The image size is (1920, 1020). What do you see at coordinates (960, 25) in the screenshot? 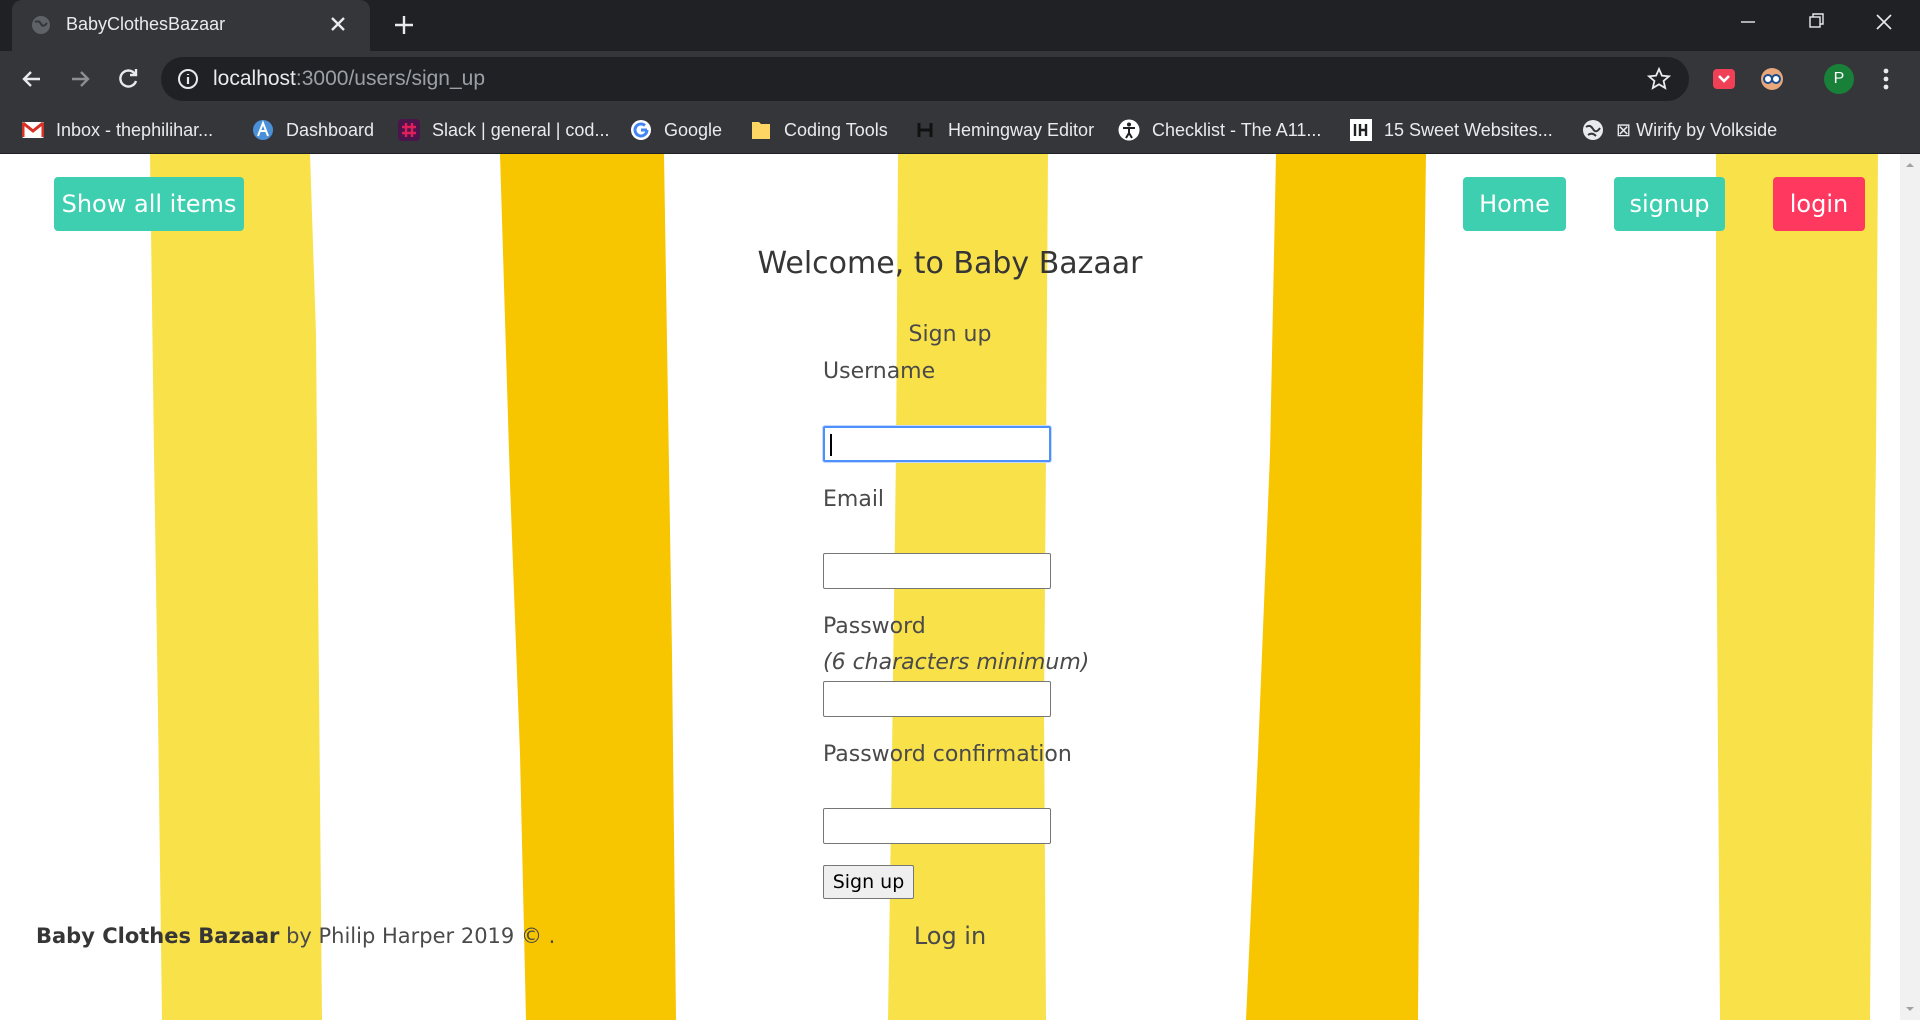
I see `tab-strip: BabyClothesBazaar` at bounding box center [960, 25].